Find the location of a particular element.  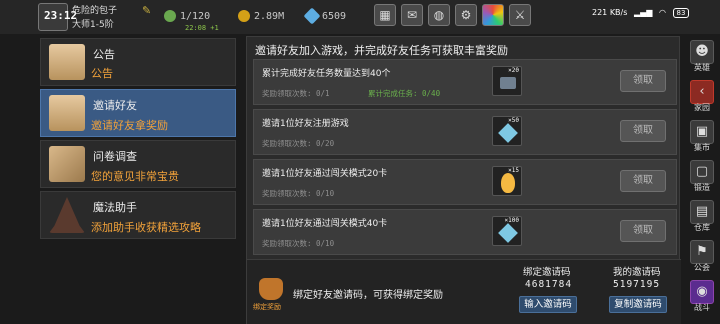

tab-title: 公告 is located at coordinates (104, 54).